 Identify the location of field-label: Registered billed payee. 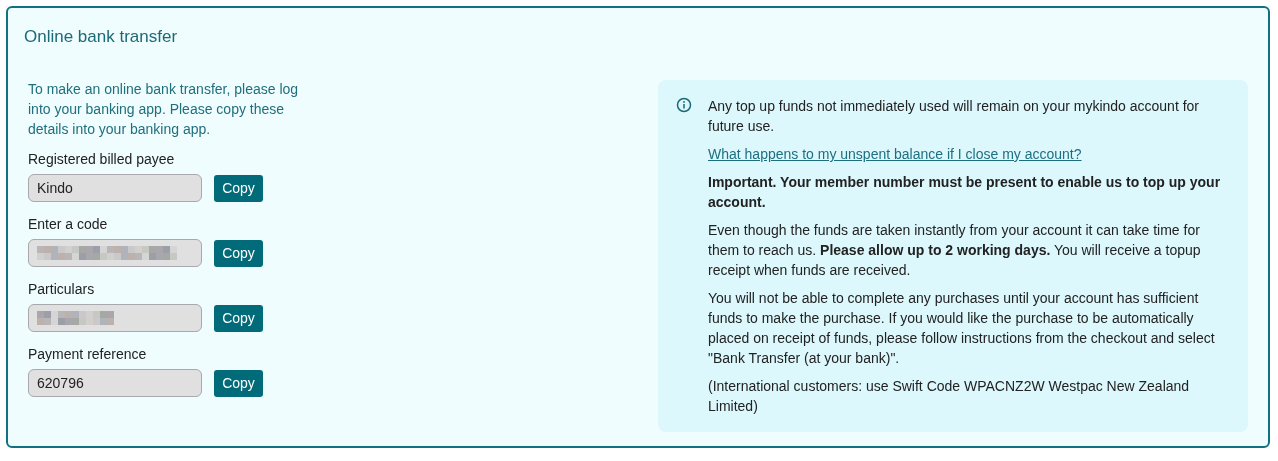
(102, 159).